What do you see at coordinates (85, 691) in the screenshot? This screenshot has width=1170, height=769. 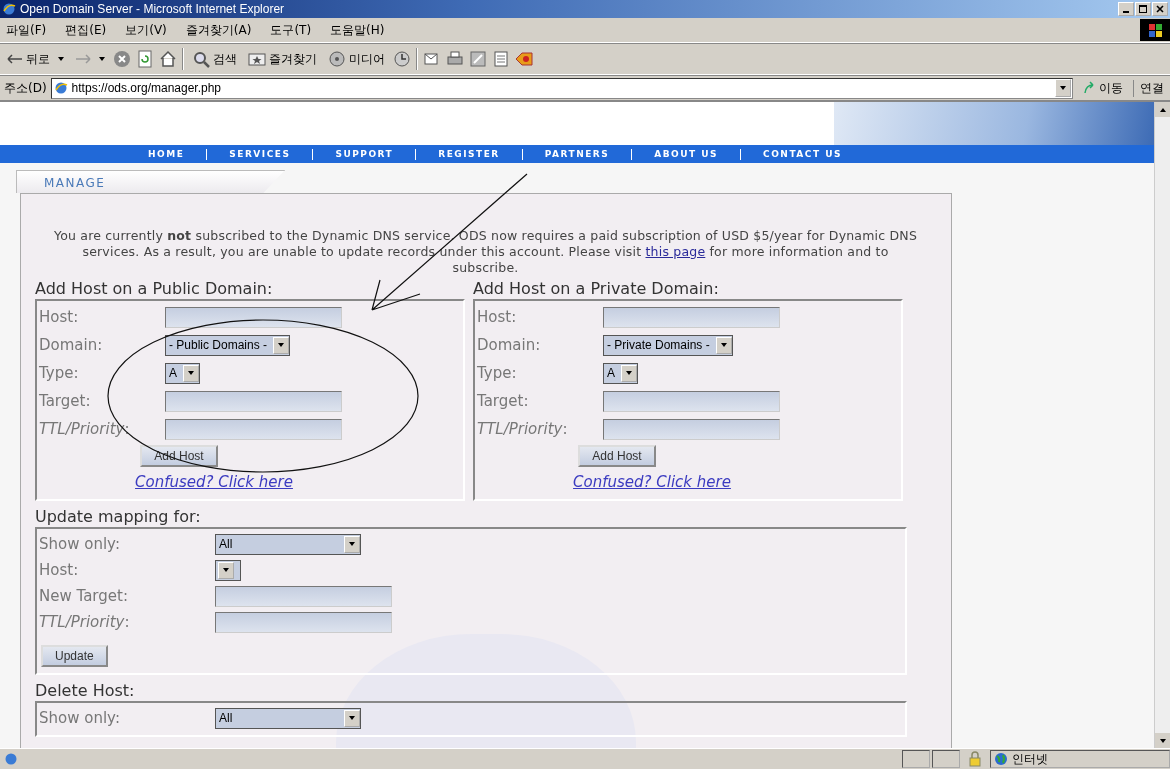 I see `section-heading: Delete Host:` at bounding box center [85, 691].